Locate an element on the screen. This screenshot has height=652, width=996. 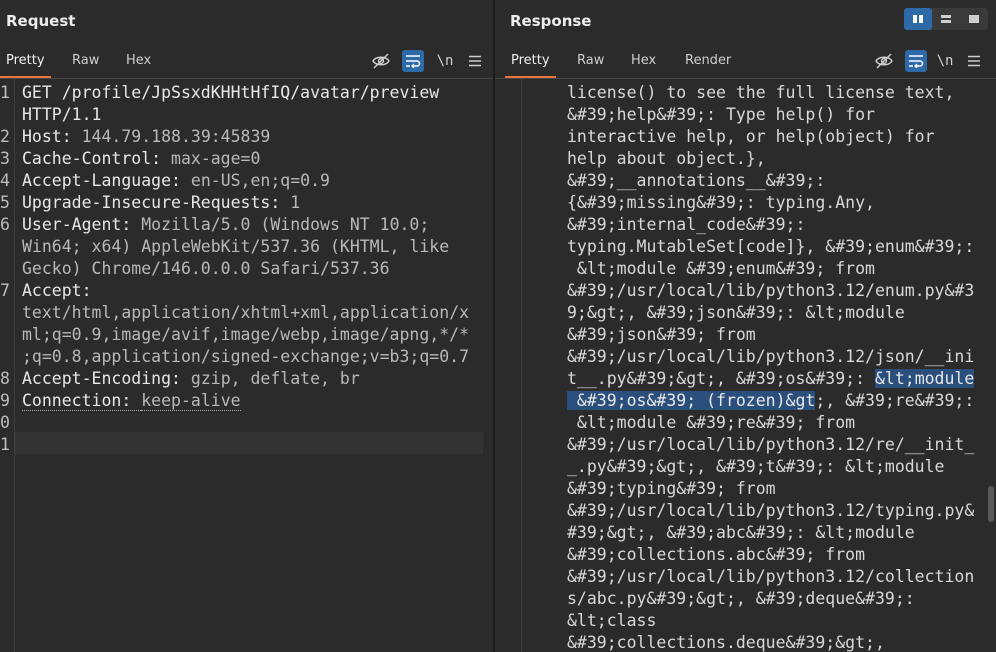
response-code-line: &#39;collections.deque&#39;&gt;, is located at coordinates (726, 642).